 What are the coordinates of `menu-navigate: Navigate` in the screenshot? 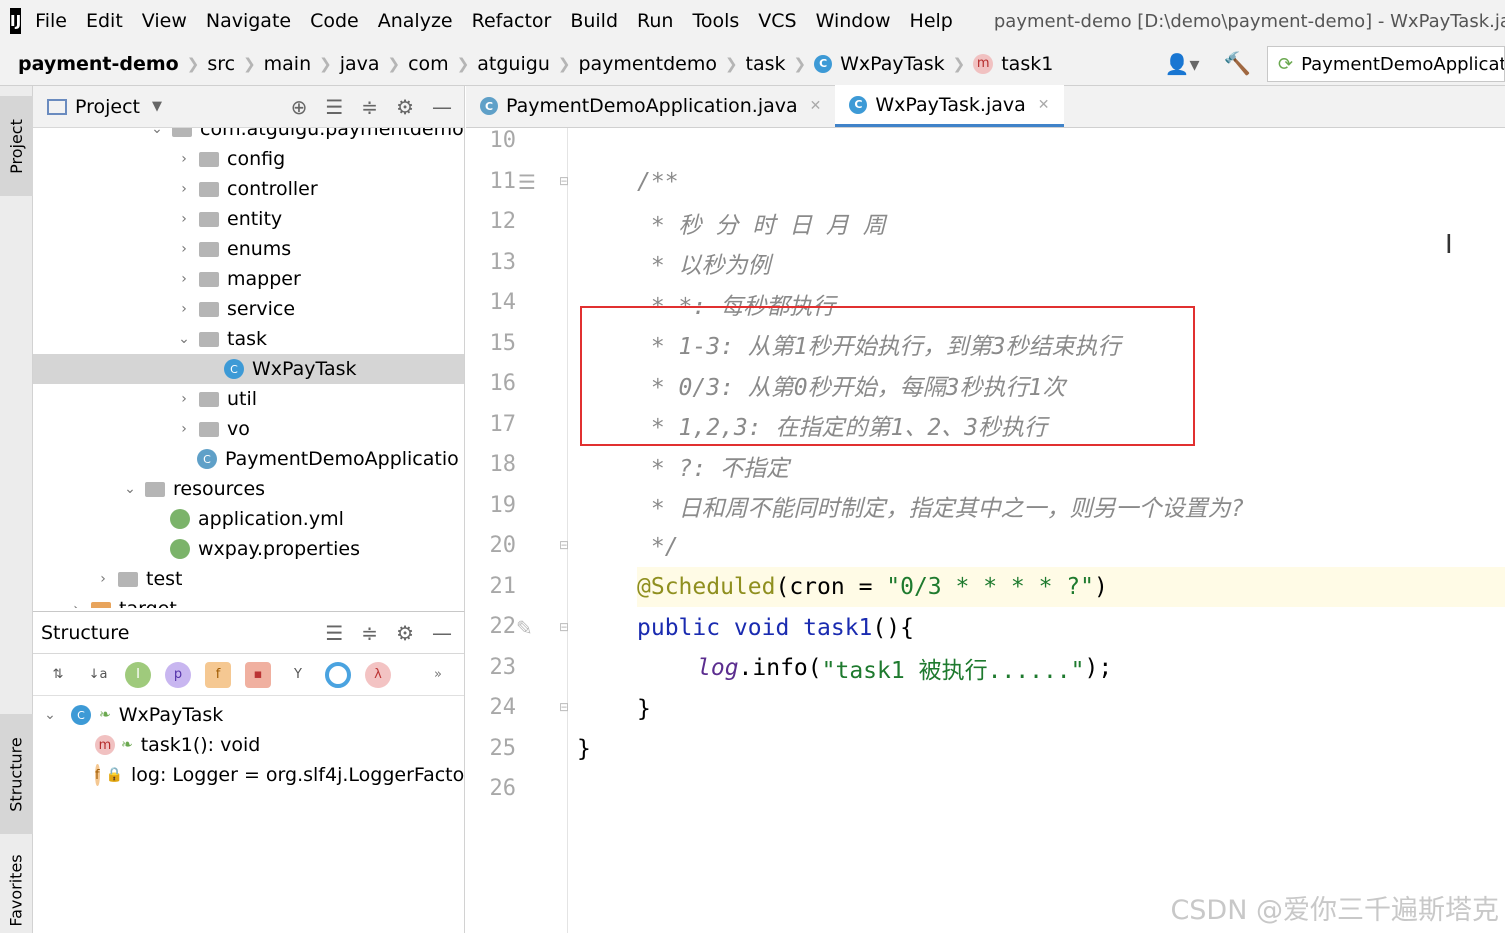 It's located at (248, 21).